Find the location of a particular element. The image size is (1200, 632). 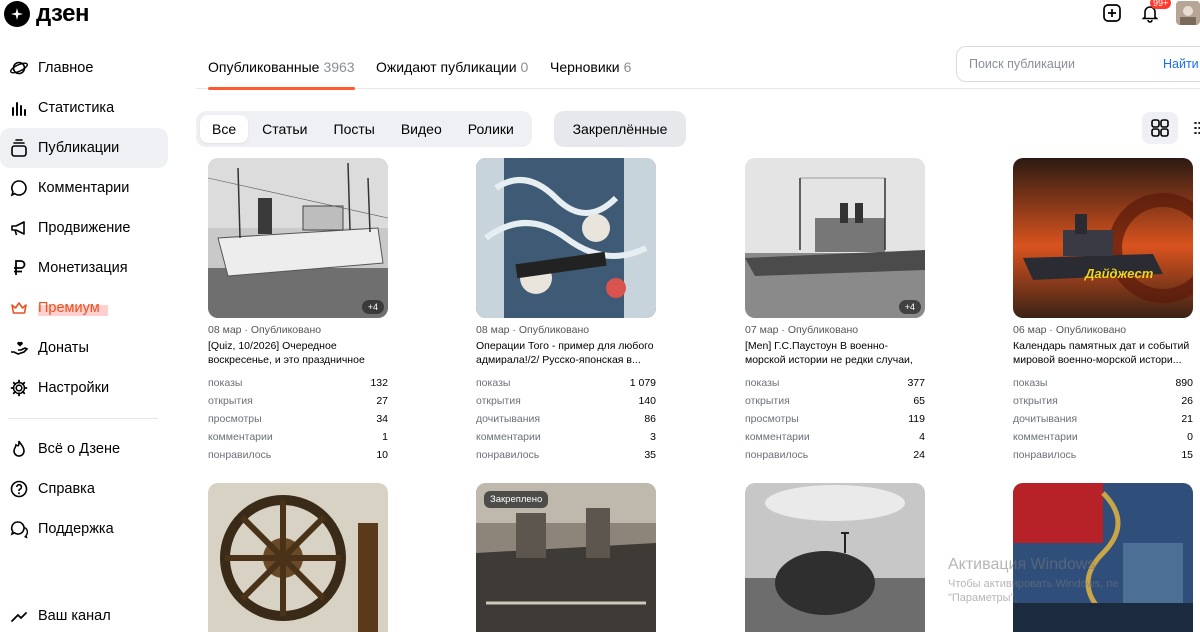

view-toggle is located at coordinates (1171, 128).